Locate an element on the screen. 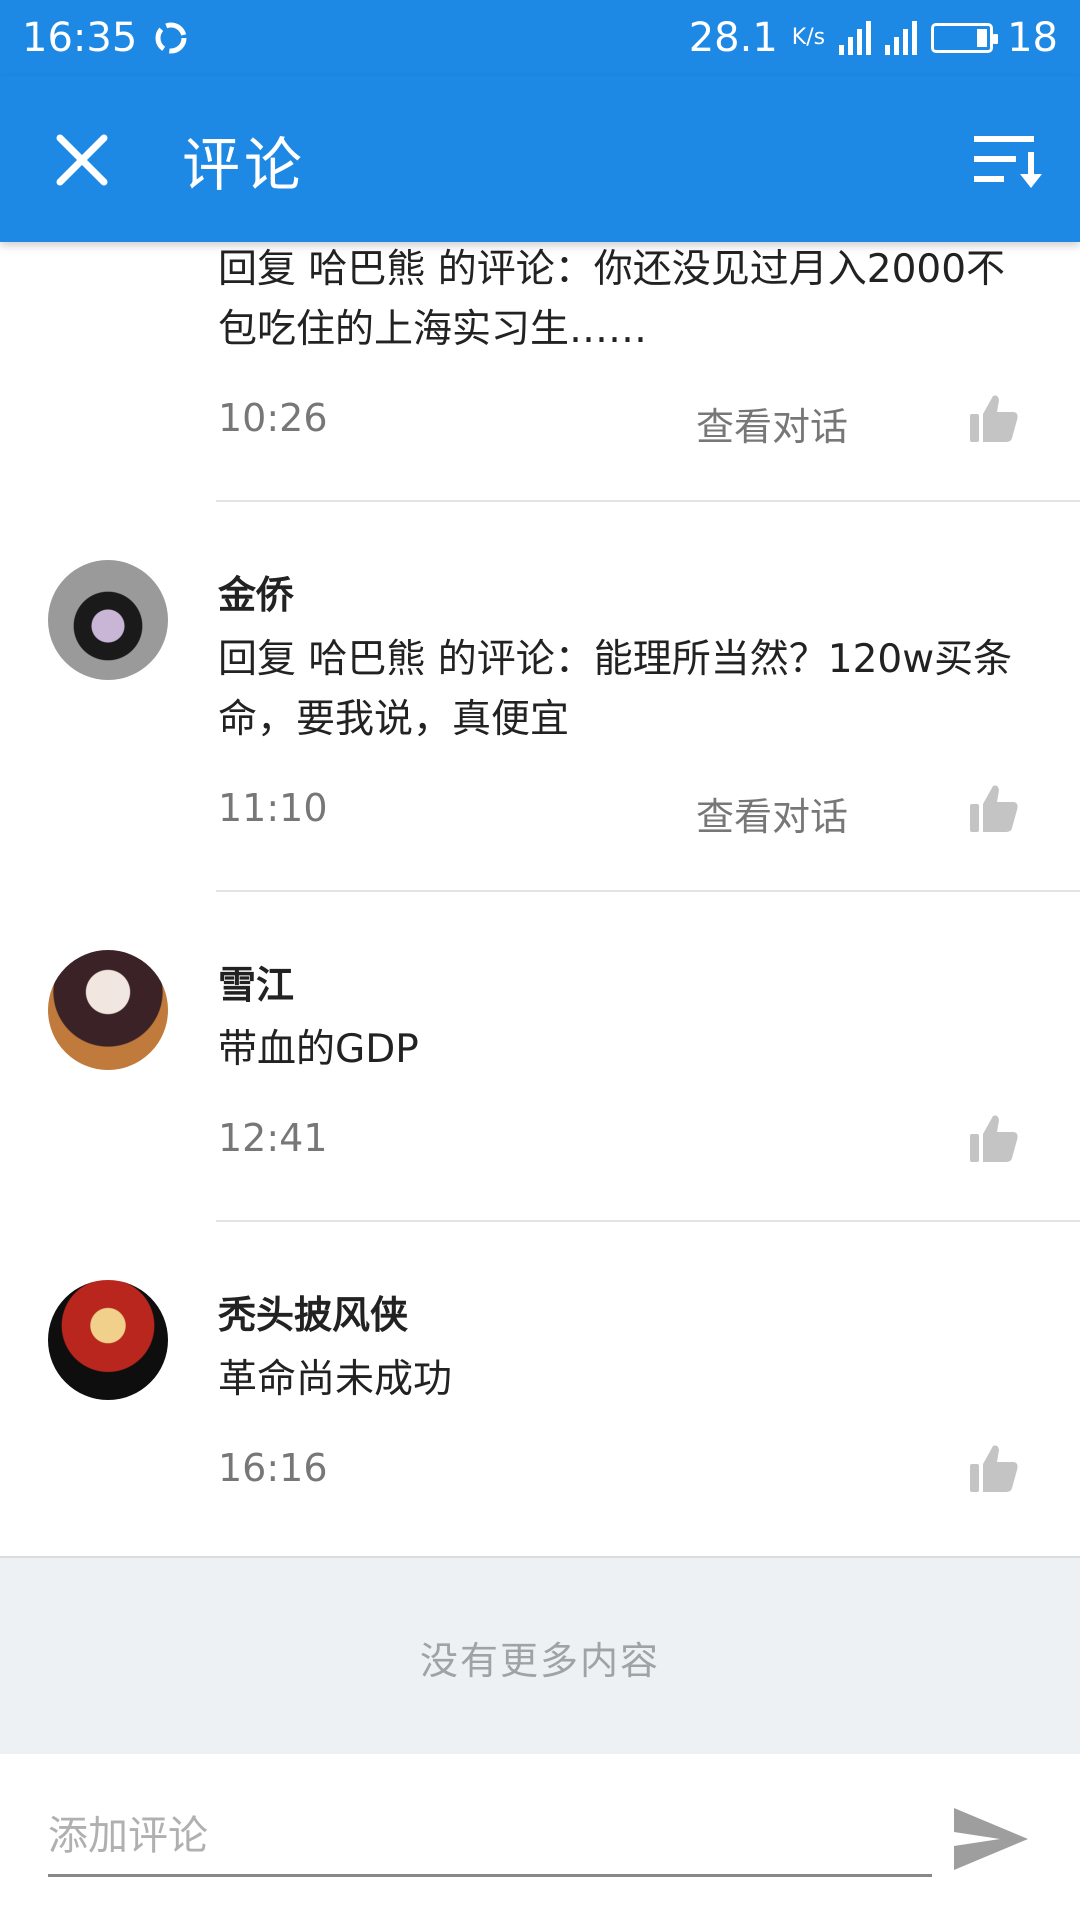 The width and height of the screenshot is (1080, 1920). no-more-content: 没有更多内容 is located at coordinates (540, 1656).